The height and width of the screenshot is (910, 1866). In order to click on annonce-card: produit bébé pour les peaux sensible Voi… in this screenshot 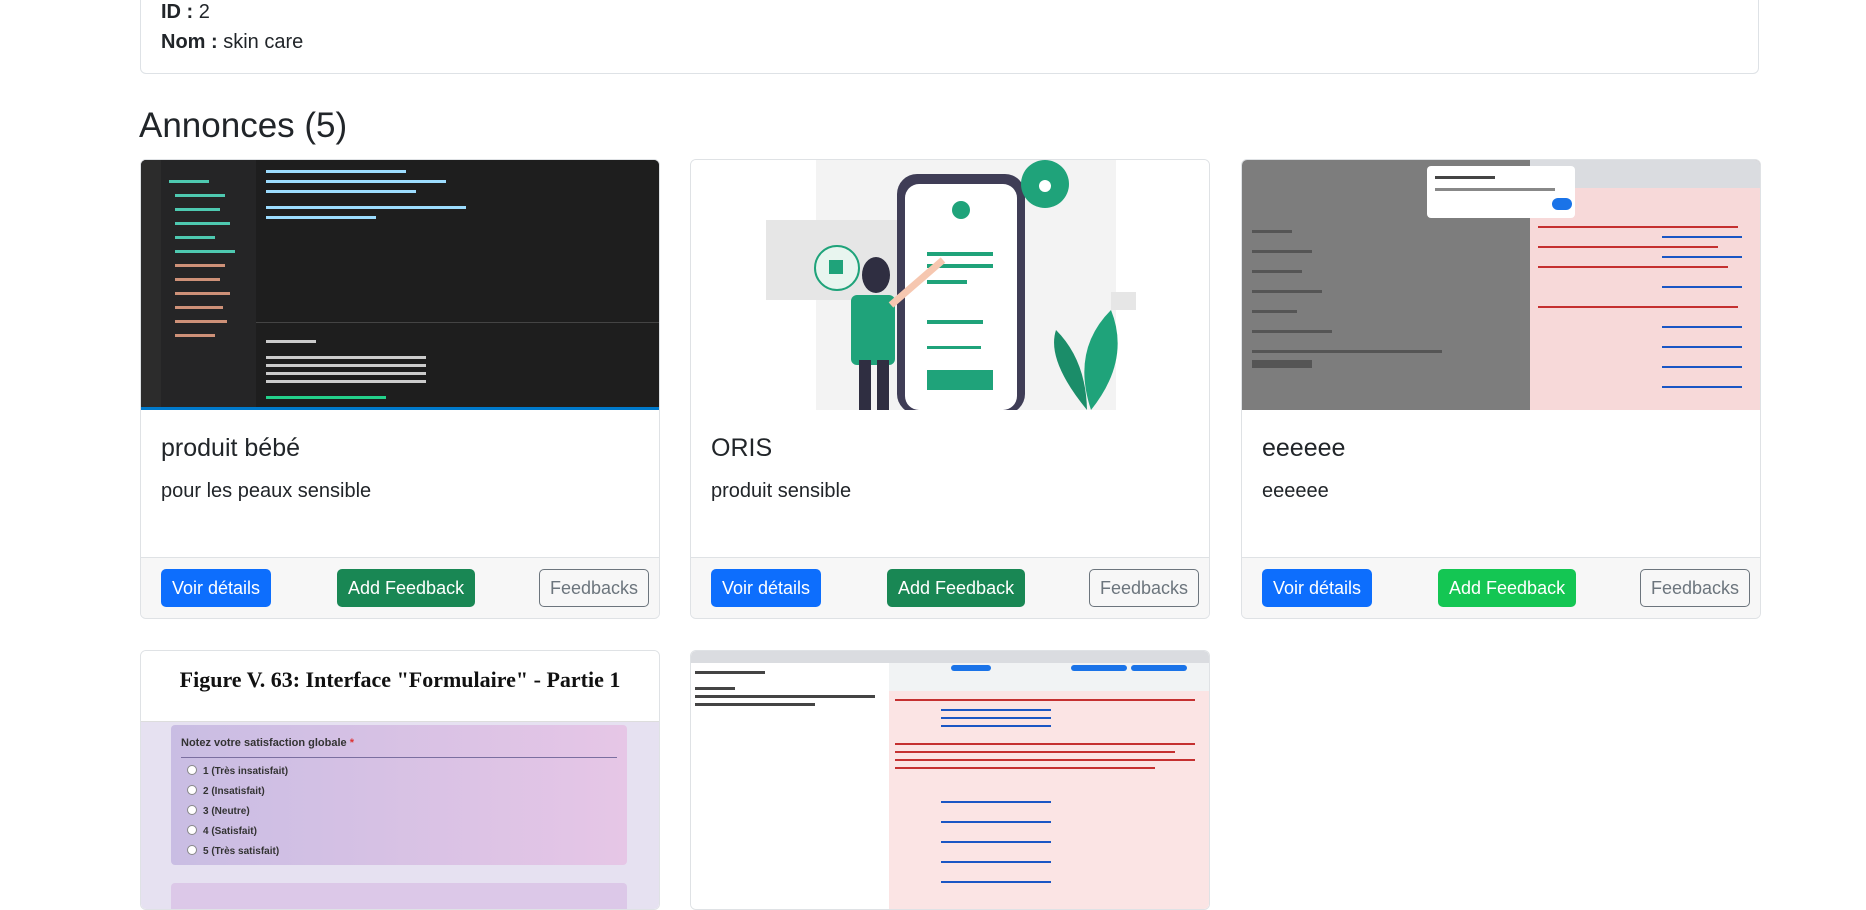, I will do `click(400, 389)`.